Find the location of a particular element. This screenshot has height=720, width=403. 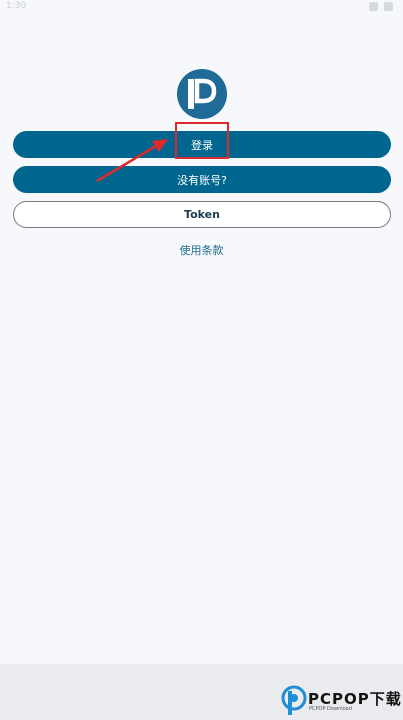

annotation-arrow-icon is located at coordinates (132, 161).